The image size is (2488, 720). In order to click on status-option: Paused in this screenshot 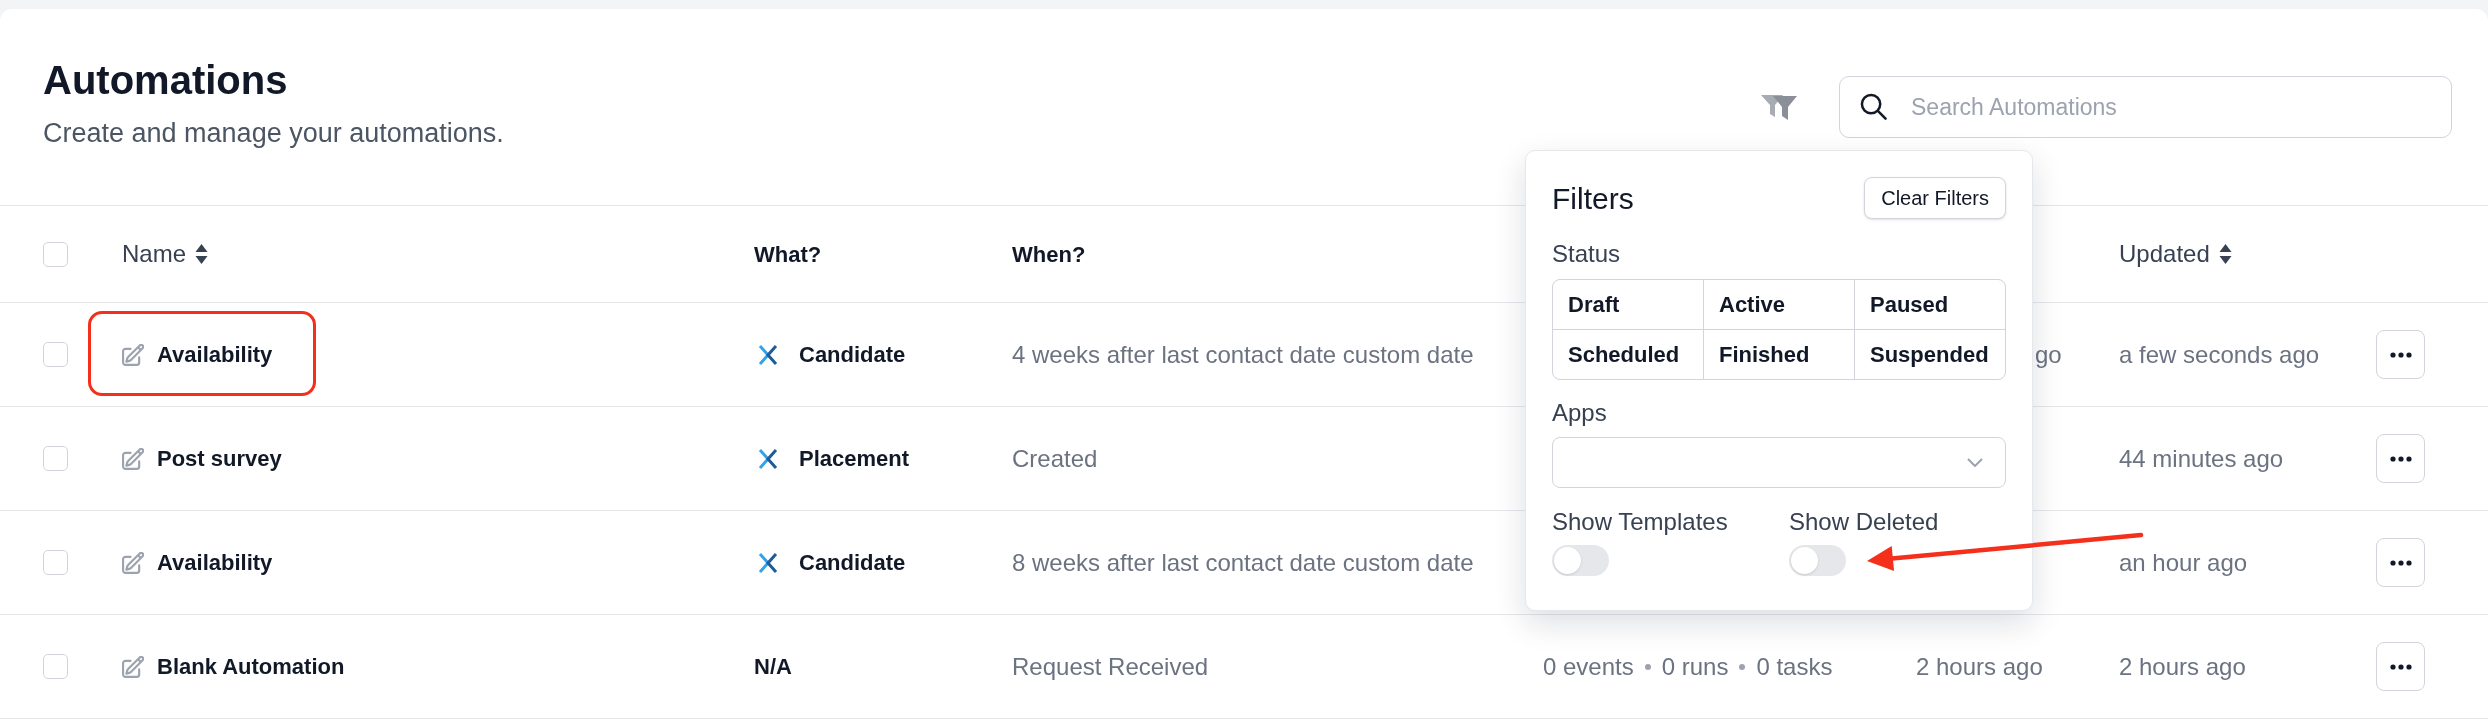, I will do `click(1930, 304)`.